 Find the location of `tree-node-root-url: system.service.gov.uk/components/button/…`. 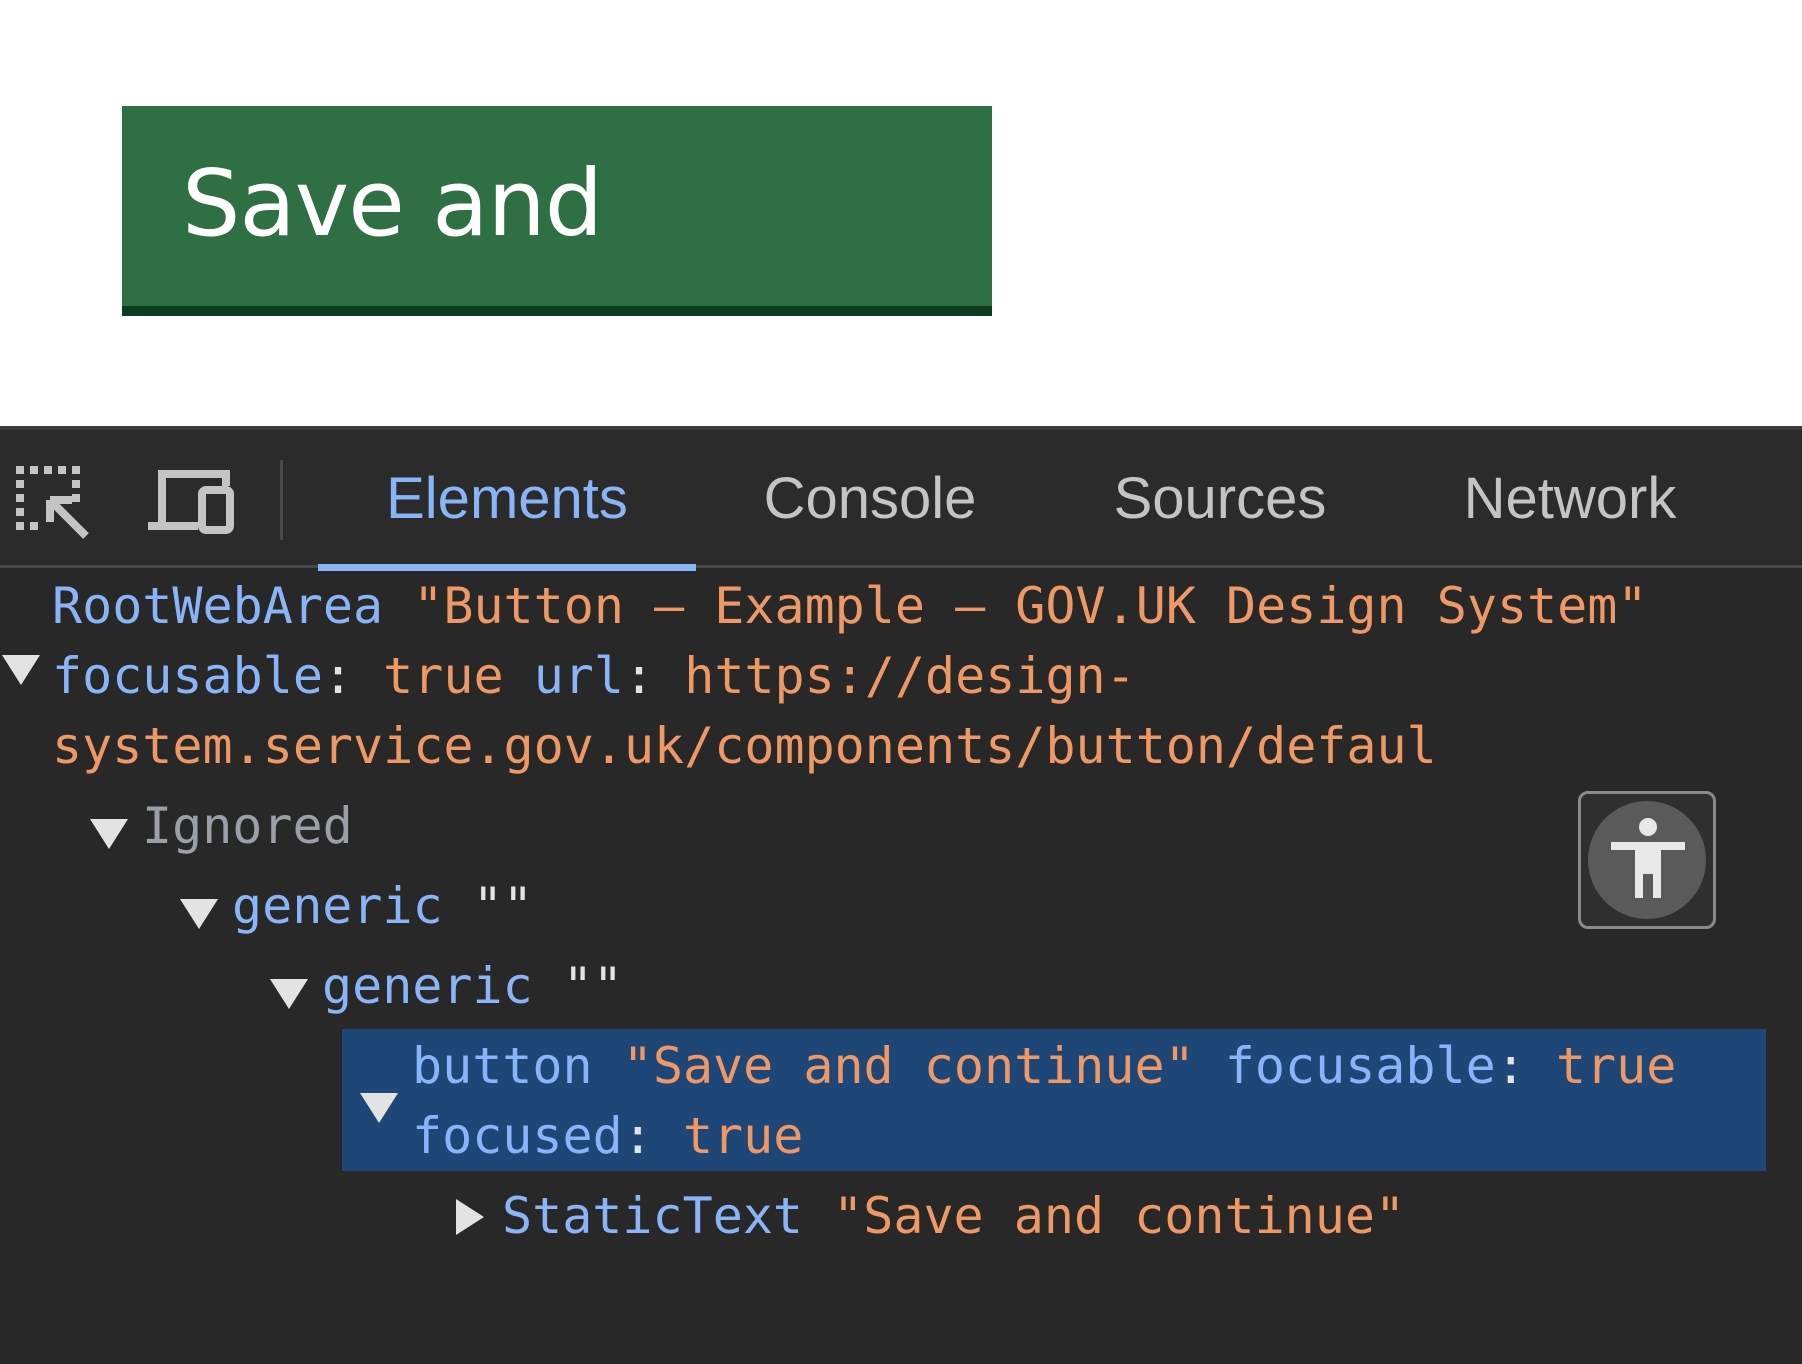

tree-node-root-url: system.service.gov.uk/components/button/… is located at coordinates (744, 746).